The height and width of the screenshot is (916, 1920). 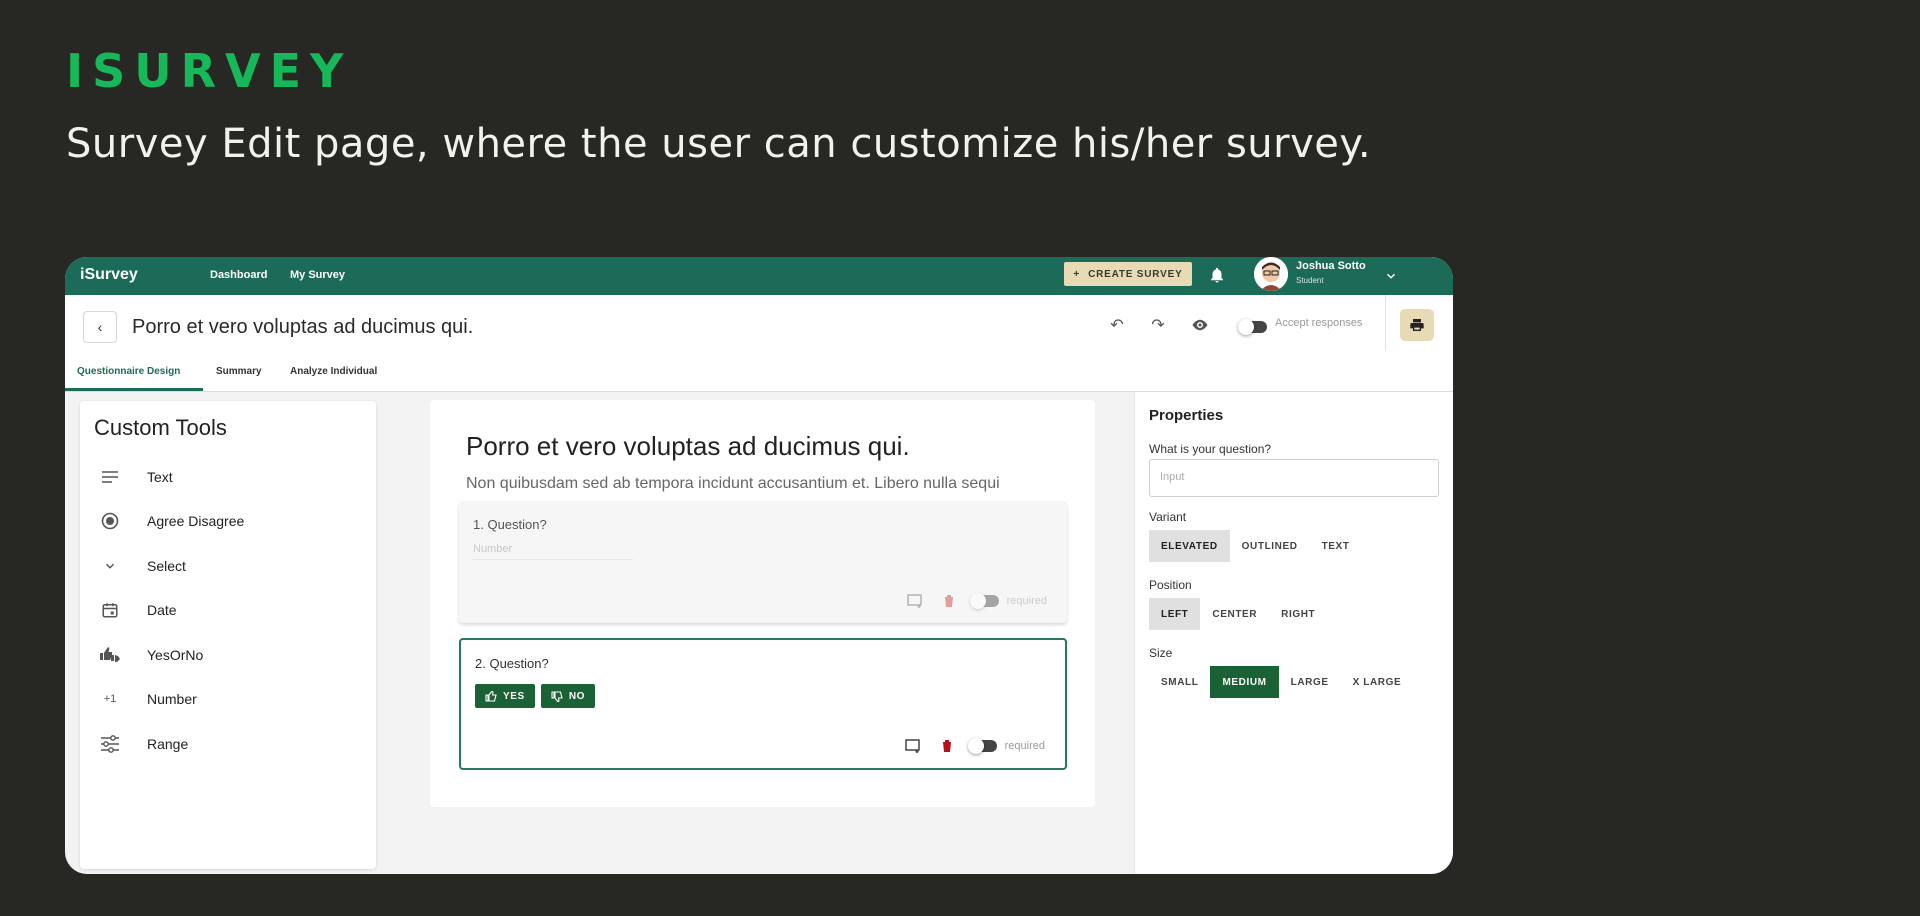 I want to click on tab-analyze-individual: Analyze Individual, so click(x=333, y=371).